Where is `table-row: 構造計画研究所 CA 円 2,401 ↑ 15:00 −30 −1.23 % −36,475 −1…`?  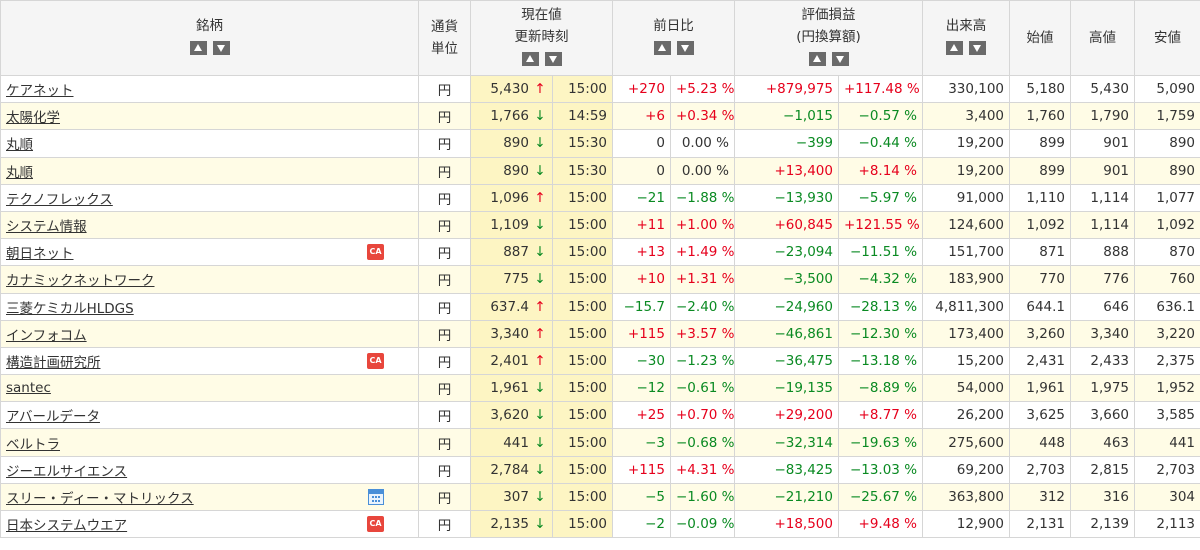 table-row: 構造計画研究所 CA 円 2,401 ↑ 15:00 −30 −1.23 % −36,475 −1… is located at coordinates (600, 361).